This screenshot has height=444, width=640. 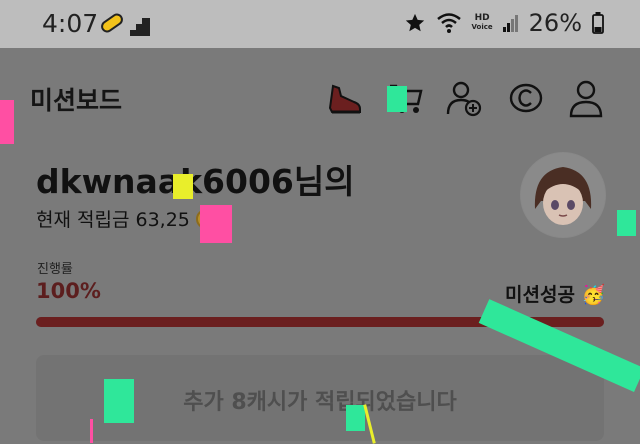 What do you see at coordinates (510, 23) in the screenshot?
I see `signal-icon` at bounding box center [510, 23].